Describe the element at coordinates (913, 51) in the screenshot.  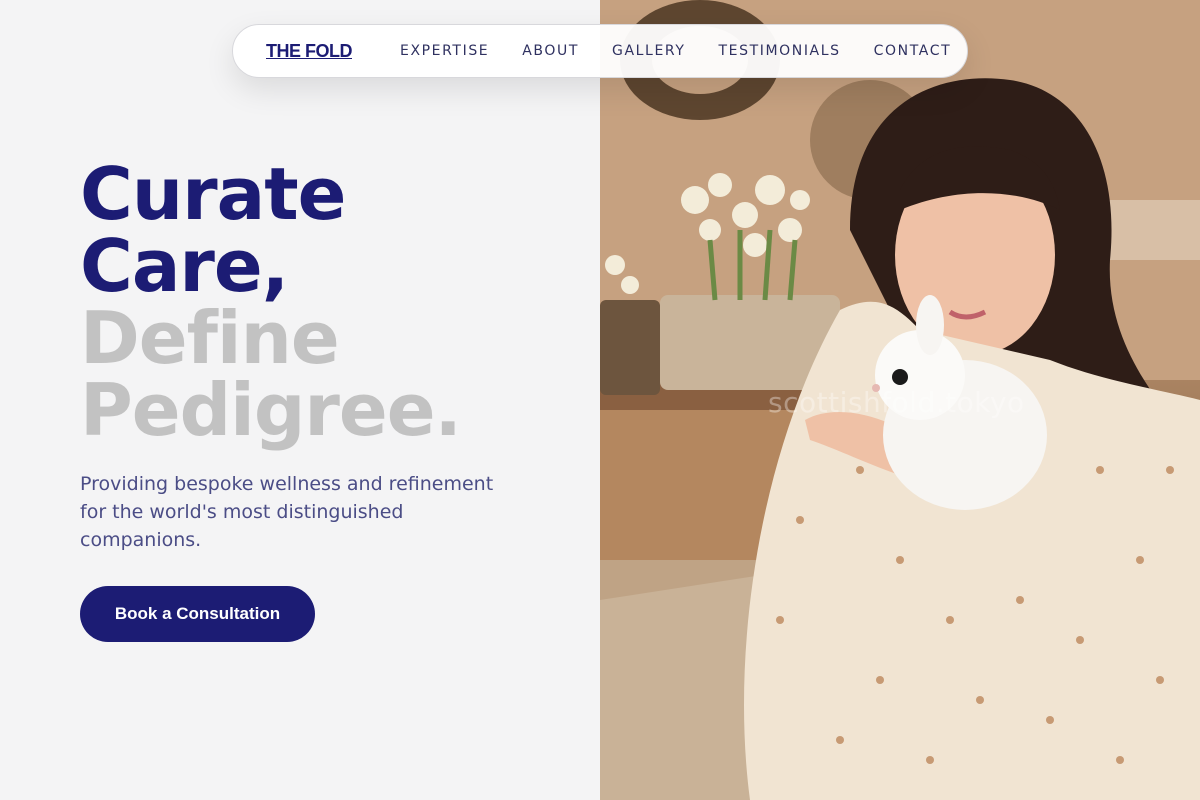
I see `nav-link-contact: CONTACT` at that location.